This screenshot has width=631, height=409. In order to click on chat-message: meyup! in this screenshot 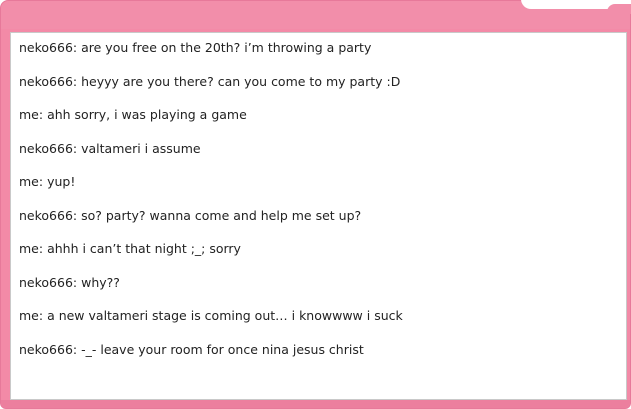, I will do `click(322, 189)`.